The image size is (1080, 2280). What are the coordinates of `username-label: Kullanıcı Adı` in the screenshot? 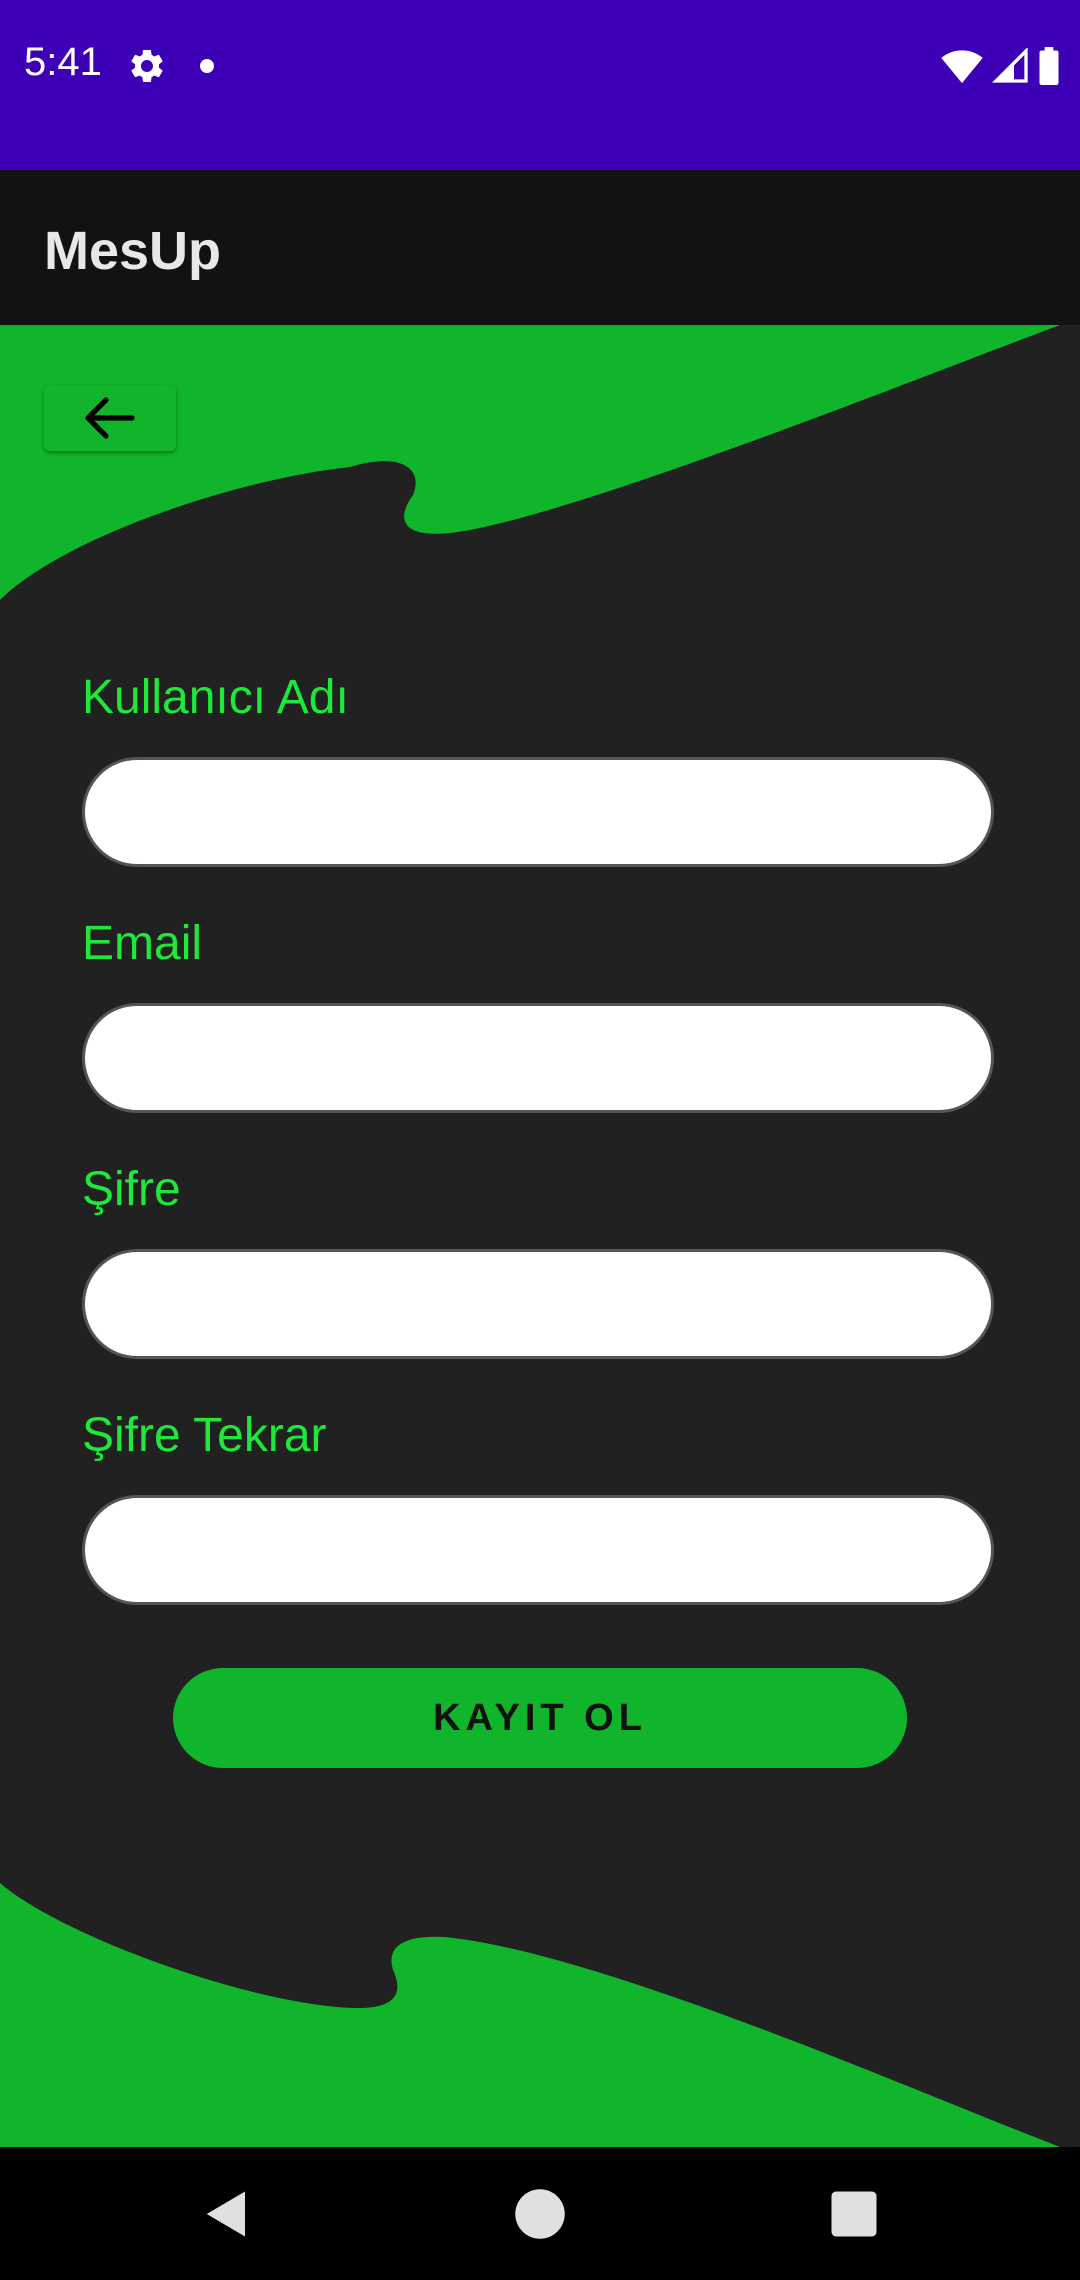 It's located at (215, 697).